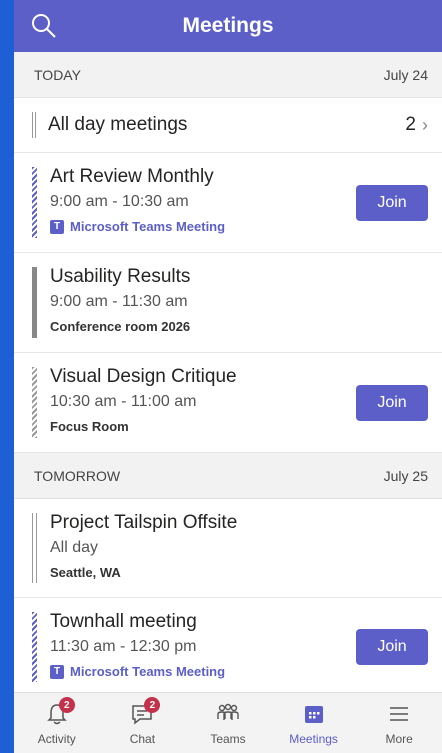  What do you see at coordinates (120, 276) in the screenshot?
I see `meeting-title: Usability Results` at bounding box center [120, 276].